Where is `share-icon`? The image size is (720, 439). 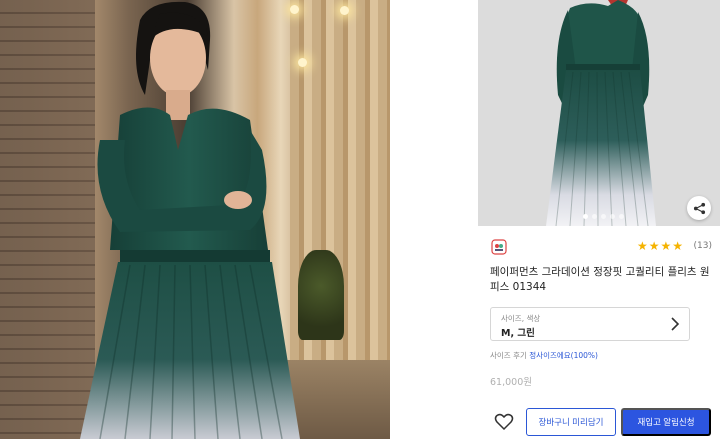
share-icon is located at coordinates (699, 208).